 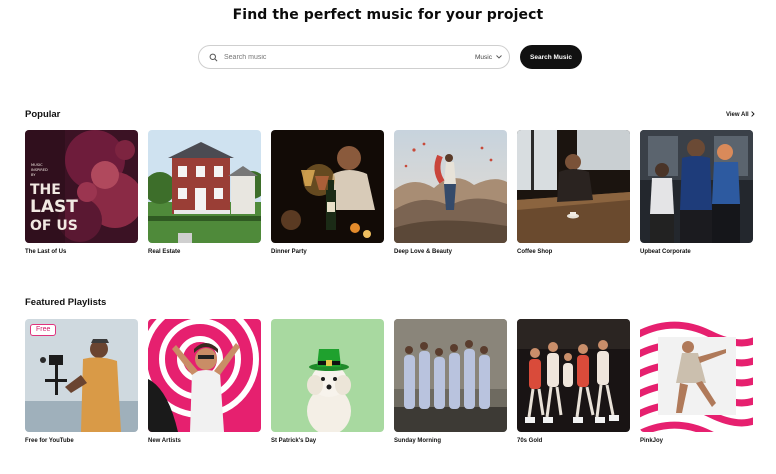 I want to click on cover-free-for-youtube: Free, so click(x=81, y=375).